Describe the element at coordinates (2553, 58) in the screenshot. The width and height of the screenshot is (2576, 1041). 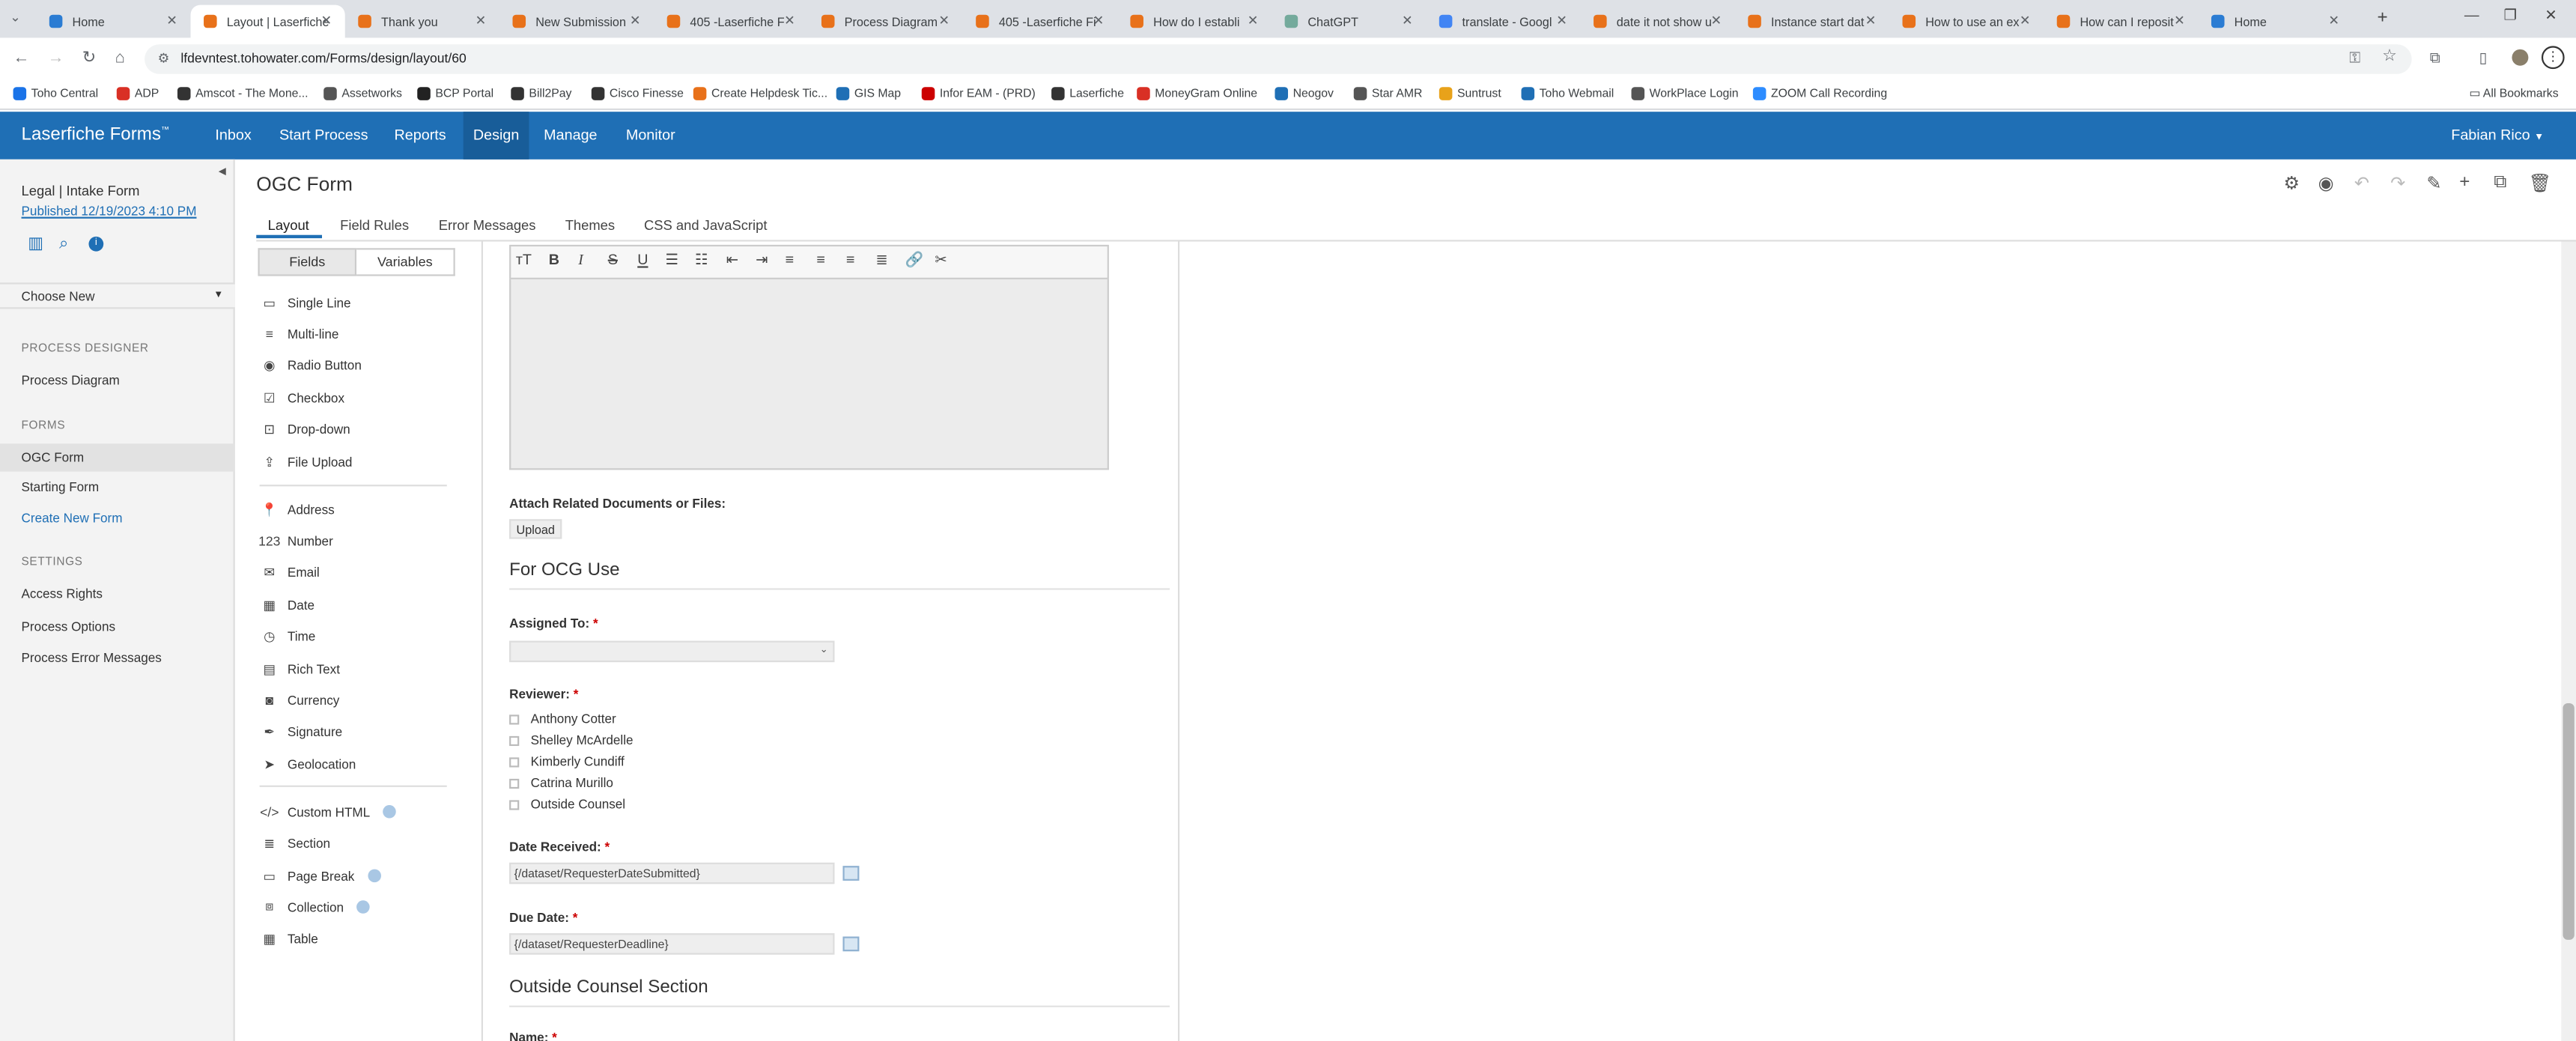
I see `browser-menu-icon: ⋮` at that location.